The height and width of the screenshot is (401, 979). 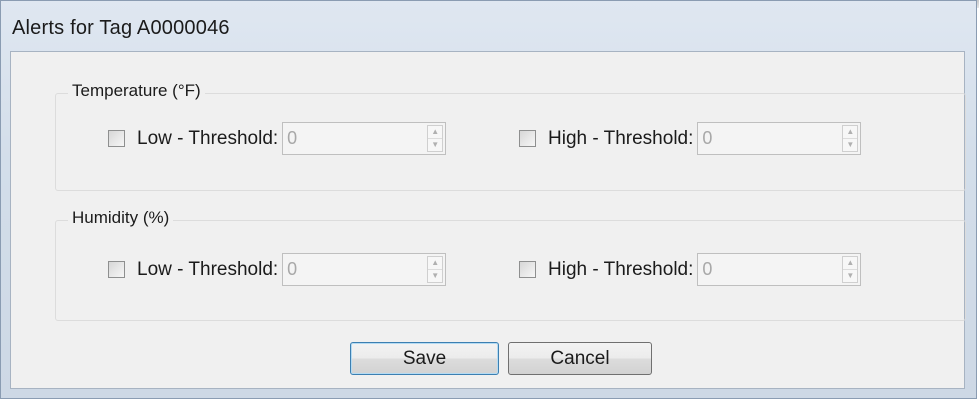 I want to click on temperature-high-row: High - Threshold: 0 ▲ ▼, so click(x=690, y=138).